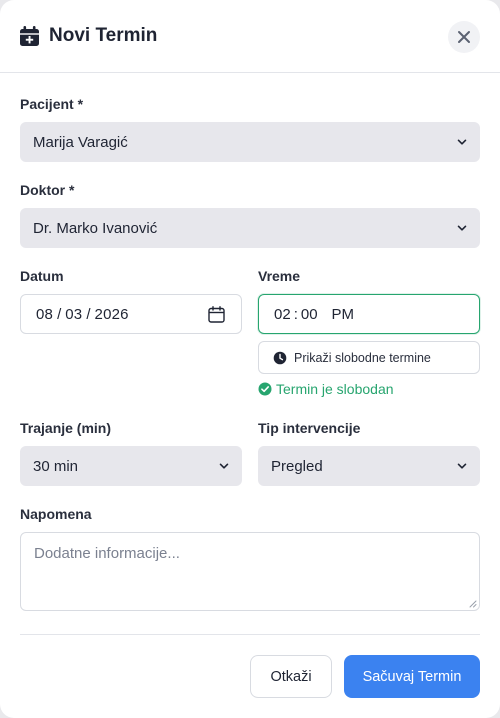  What do you see at coordinates (52, 104) in the screenshot?
I see `patient-label: Pacijent *` at bounding box center [52, 104].